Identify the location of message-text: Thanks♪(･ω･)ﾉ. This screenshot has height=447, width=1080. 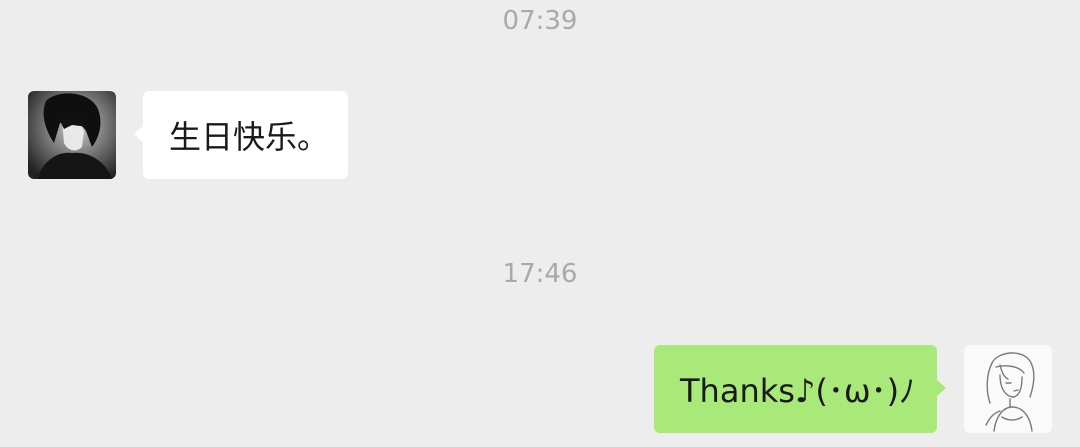
(798, 391).